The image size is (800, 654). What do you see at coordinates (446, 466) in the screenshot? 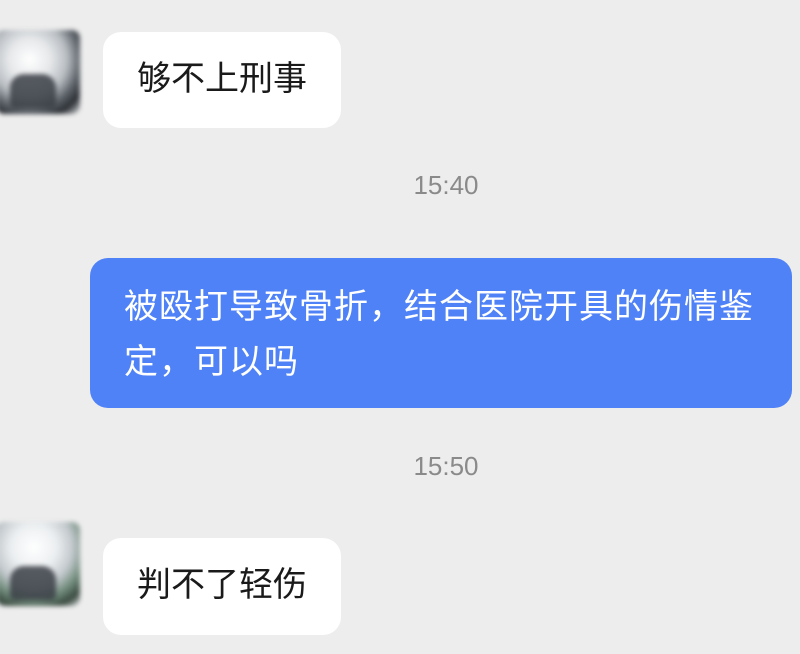
I see `timestamp: 15:50` at bounding box center [446, 466].